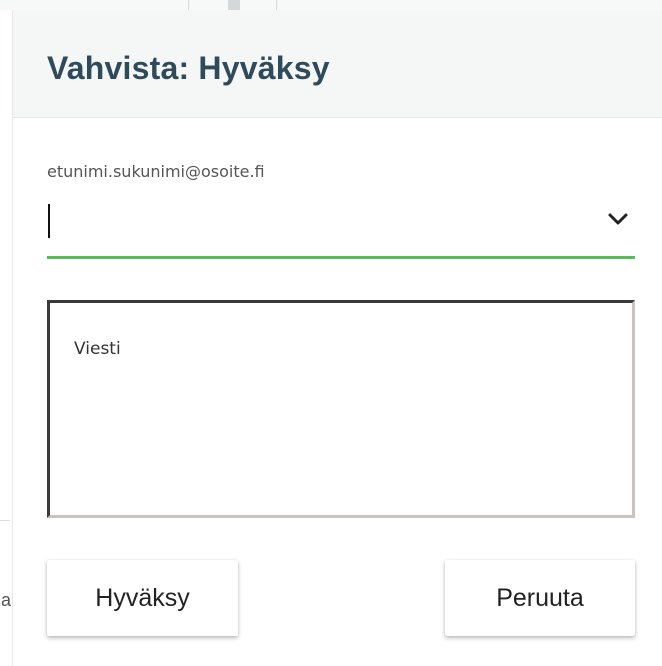  I want to click on dialog-title: Vahvista: Hyväksy, so click(188, 68).